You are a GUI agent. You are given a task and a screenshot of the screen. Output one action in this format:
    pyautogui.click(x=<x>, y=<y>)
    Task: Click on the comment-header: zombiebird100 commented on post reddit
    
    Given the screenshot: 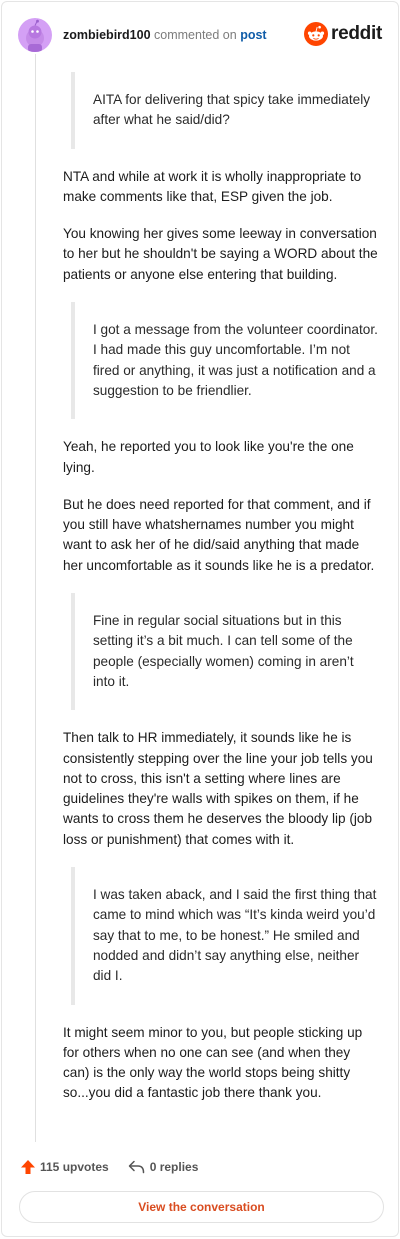 What is the action you would take?
    pyautogui.click(x=200, y=35)
    